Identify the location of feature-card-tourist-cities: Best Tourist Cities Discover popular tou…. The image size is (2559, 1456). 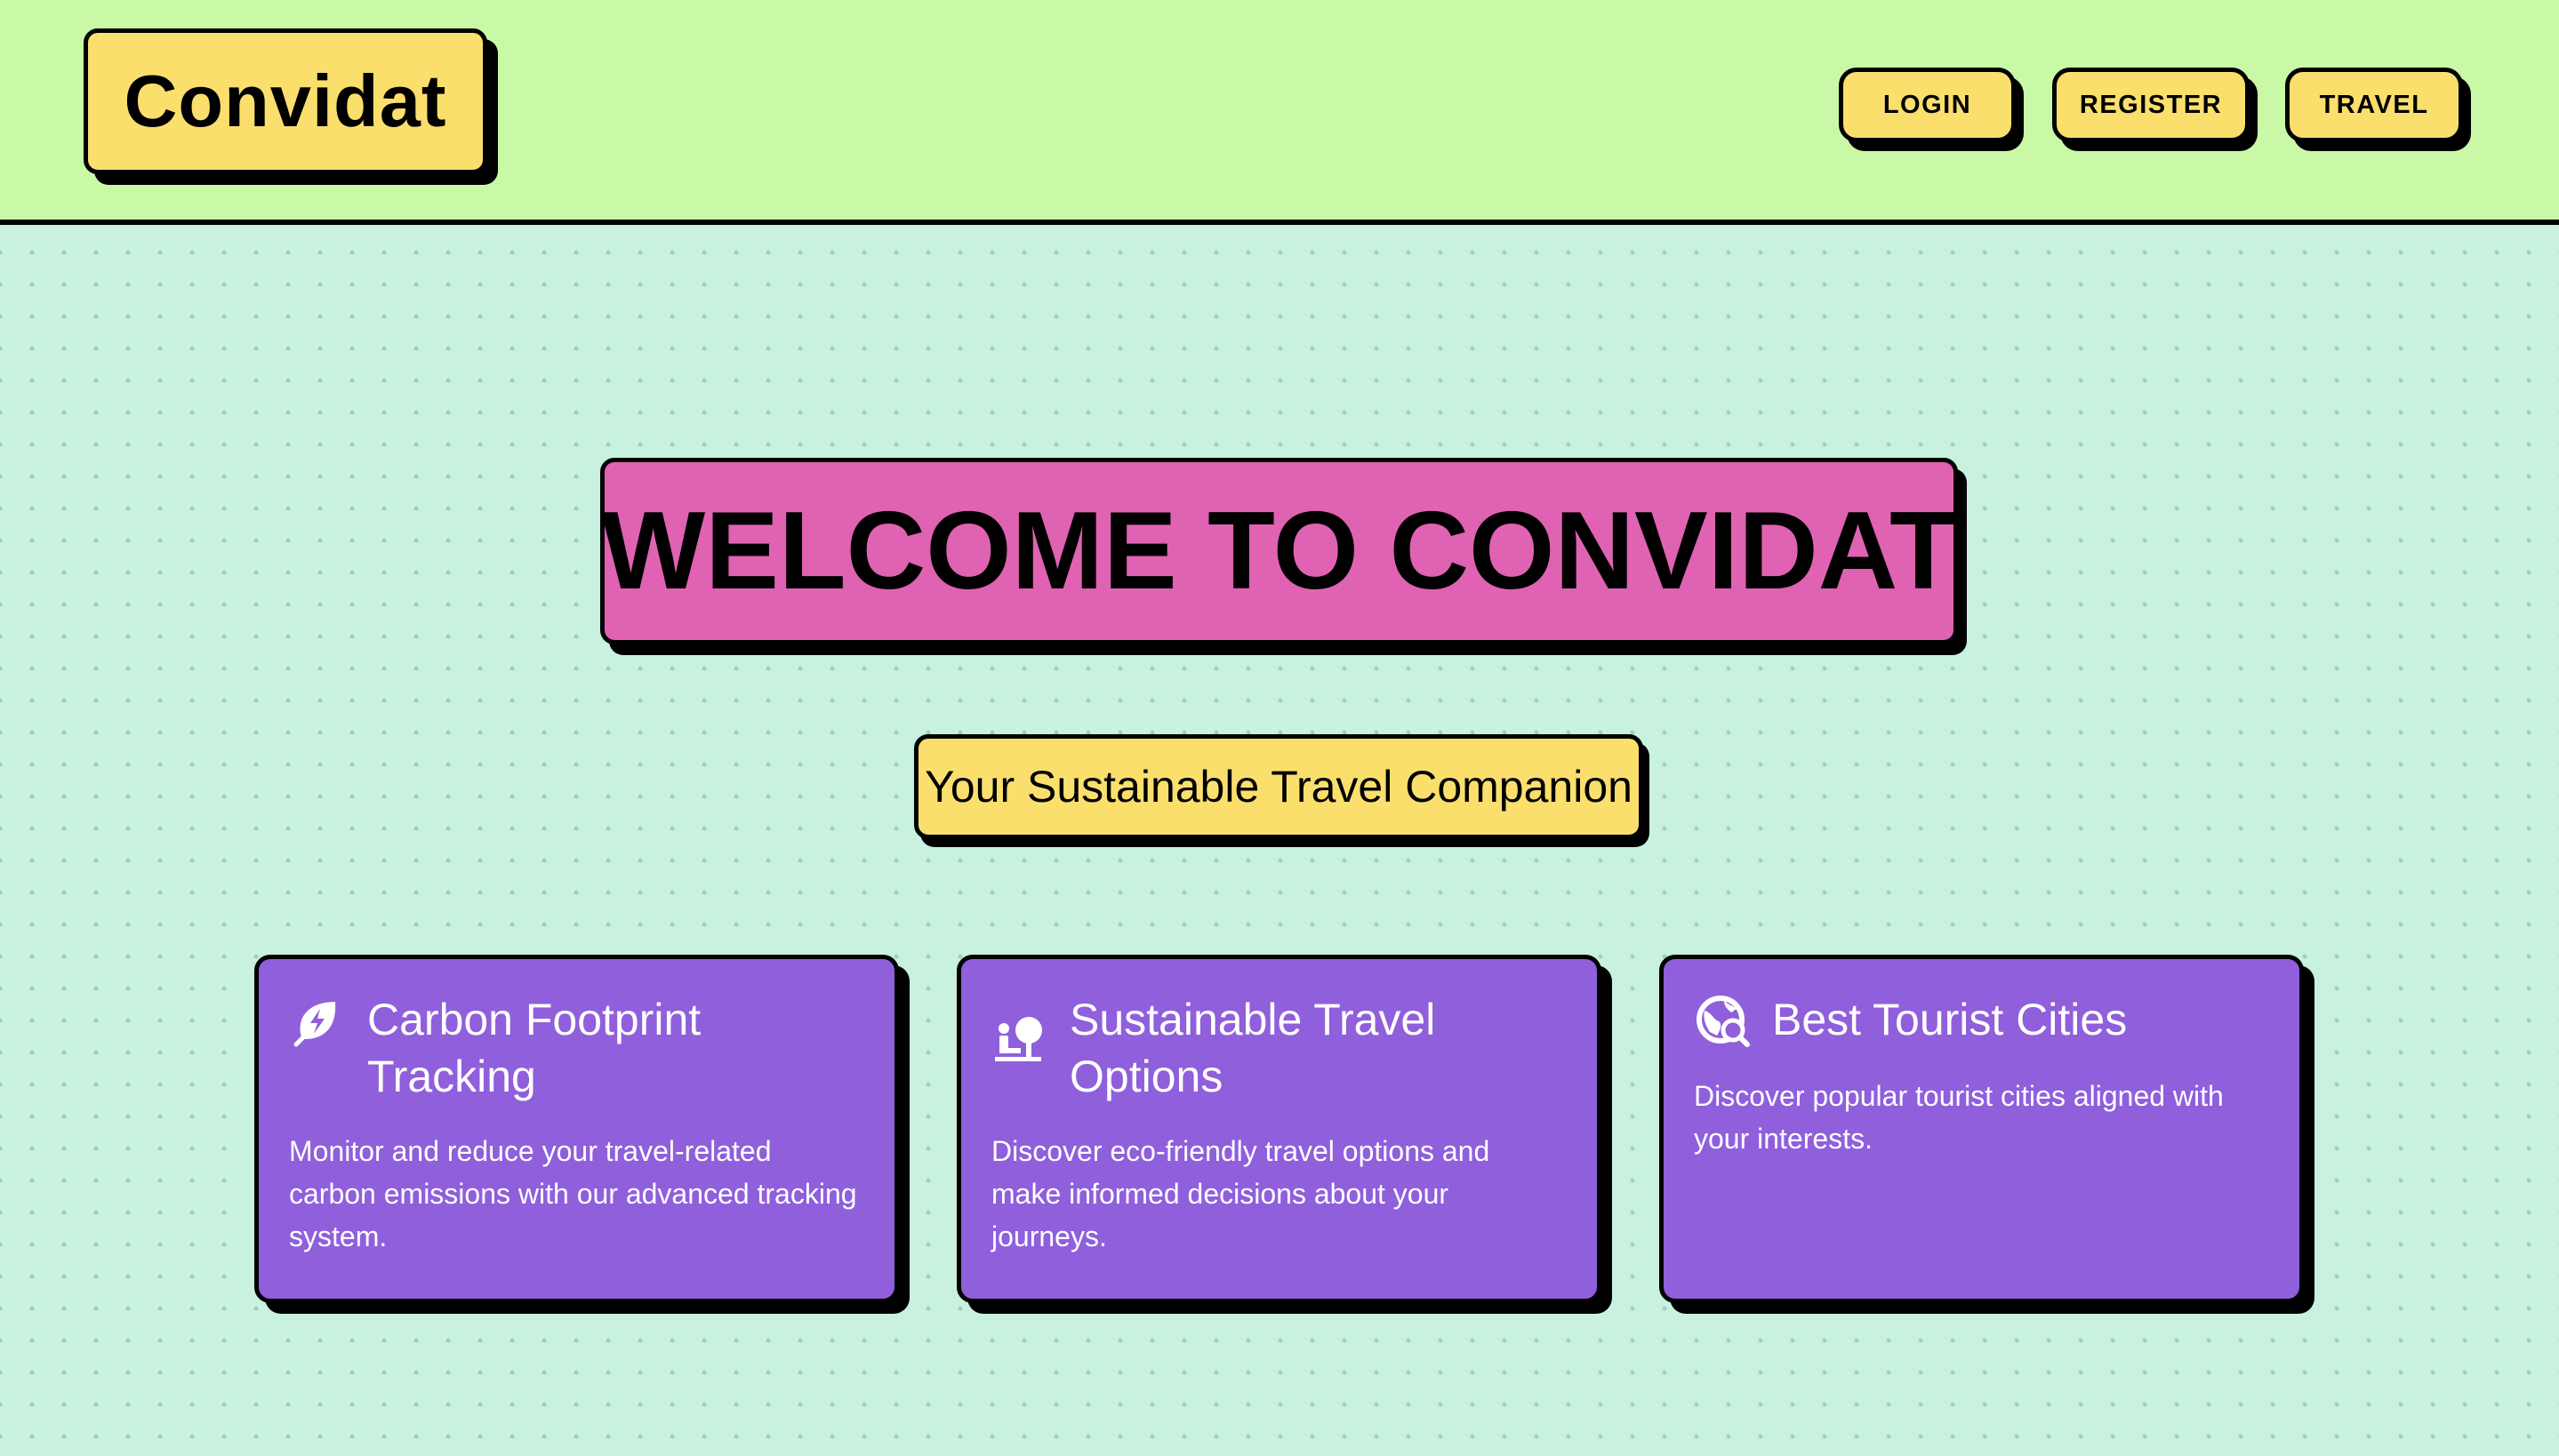
(1981, 1129).